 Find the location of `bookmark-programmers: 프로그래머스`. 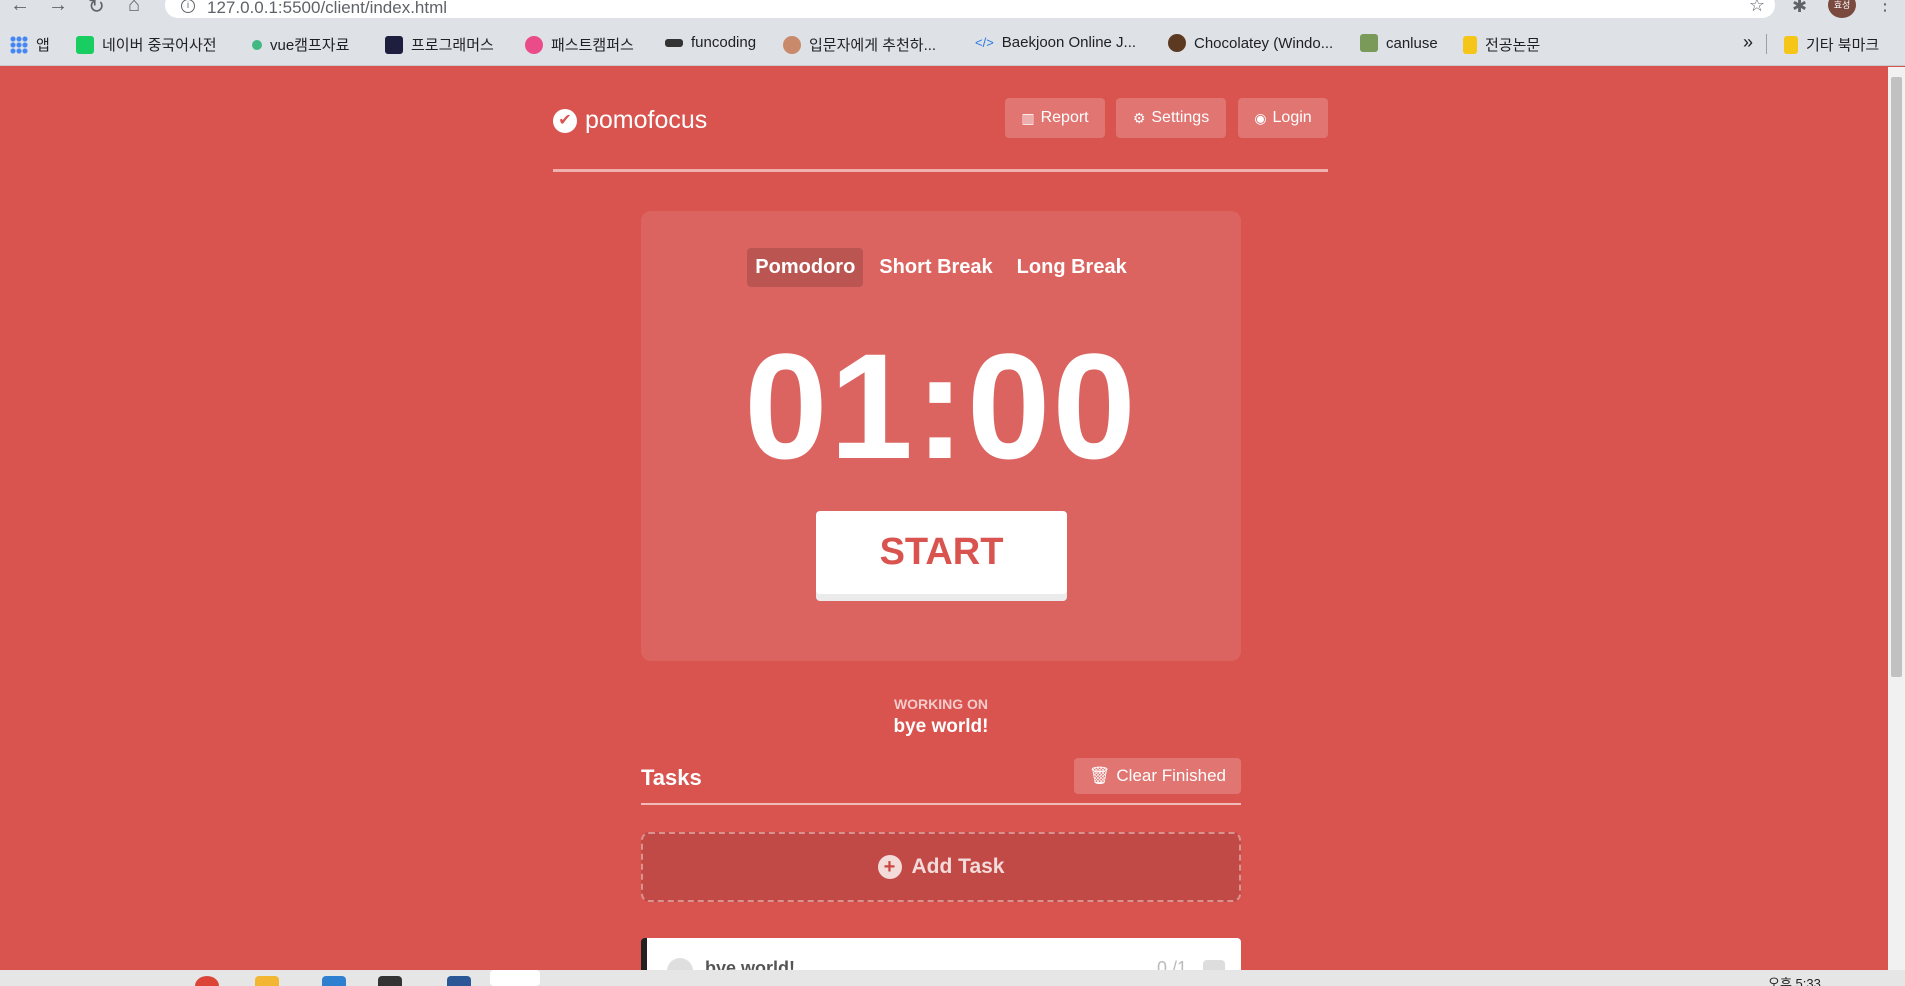

bookmark-programmers: 프로그래머스 is located at coordinates (439, 44).